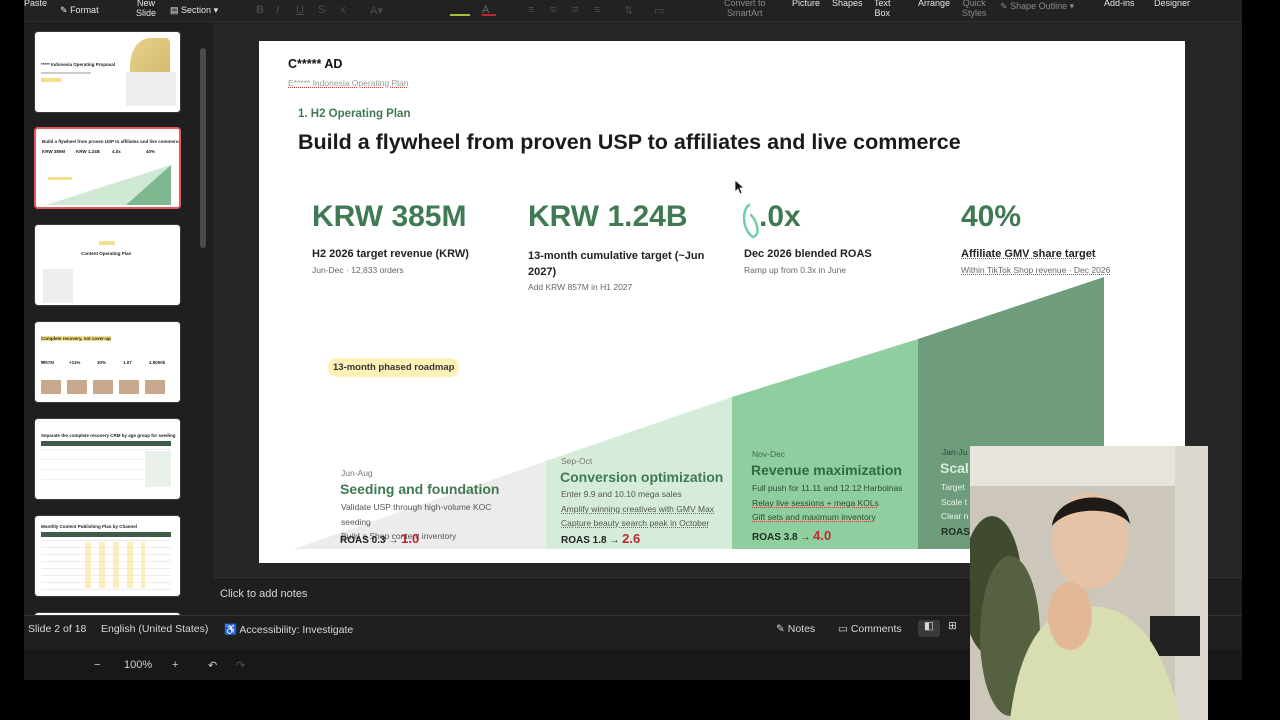 This screenshot has height=720, width=1280. Describe the element at coordinates (394, 367) in the screenshot. I see `roadmap-tag: 13-month phased roadmap` at that location.